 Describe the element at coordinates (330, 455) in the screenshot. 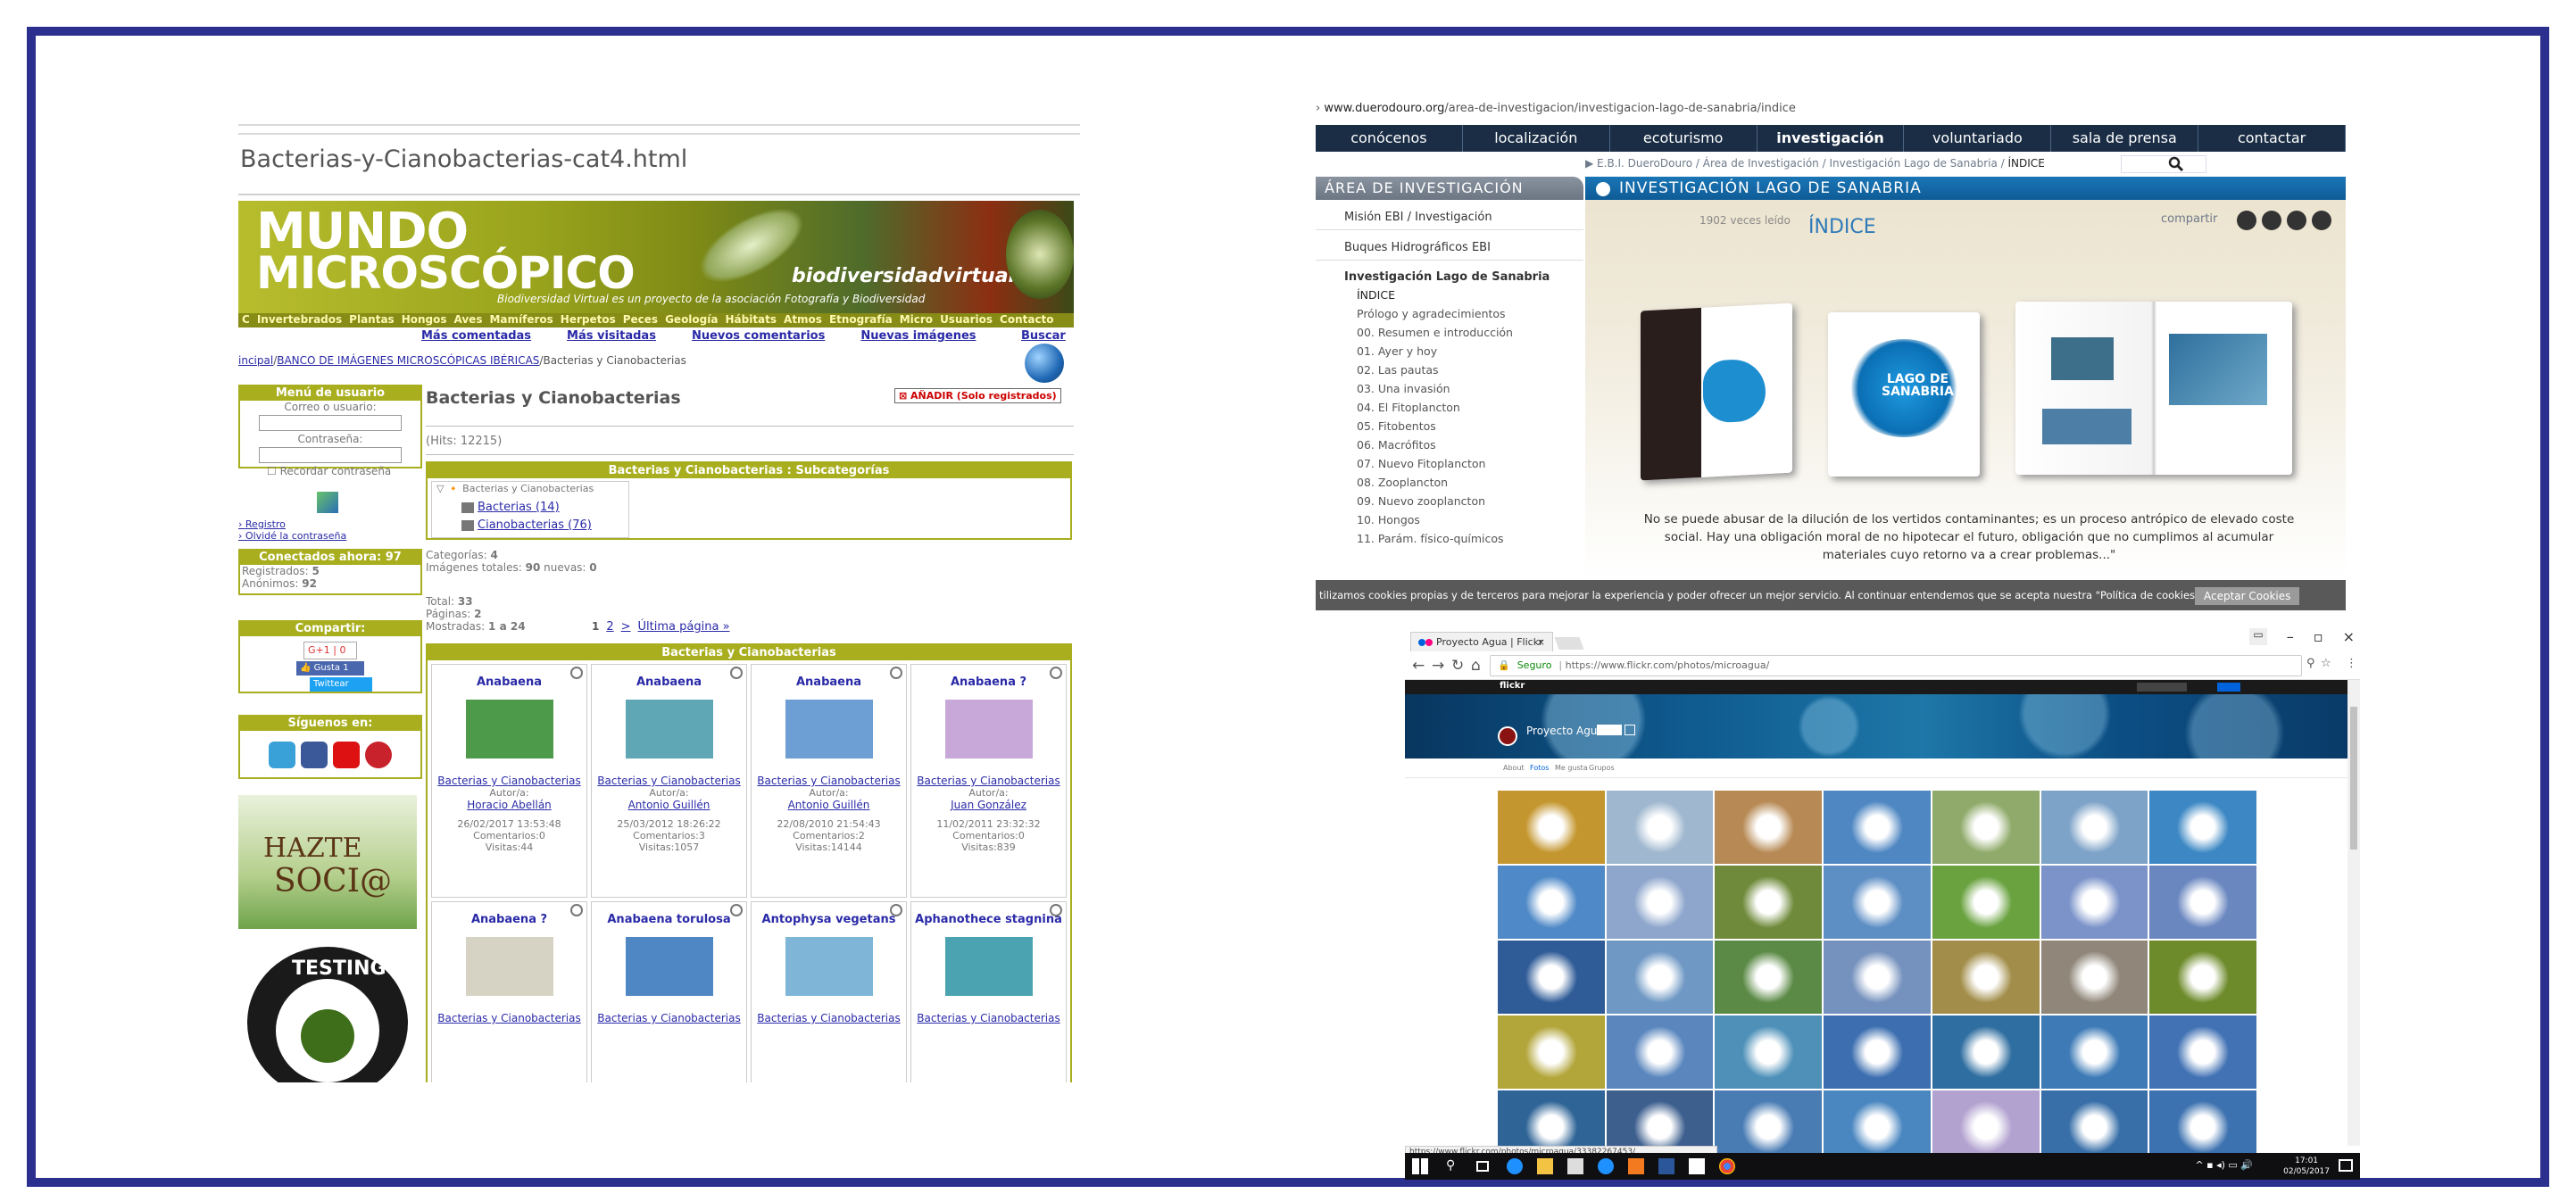

I see `password-input` at that location.